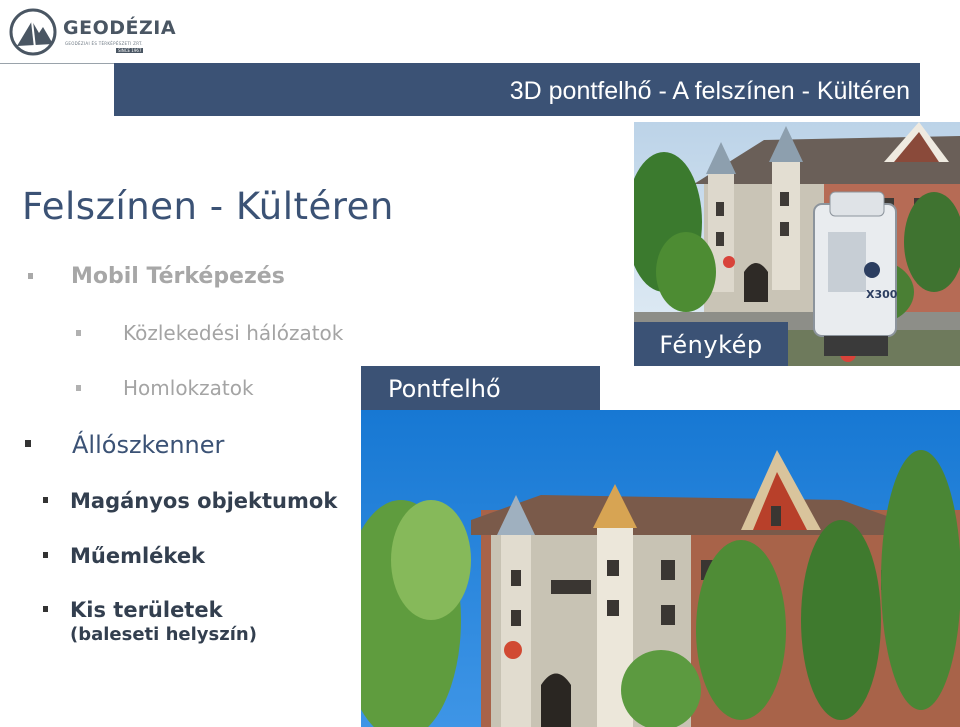  Describe the element at coordinates (33, 32) in the screenshot. I see `logo-mark-icon` at that location.